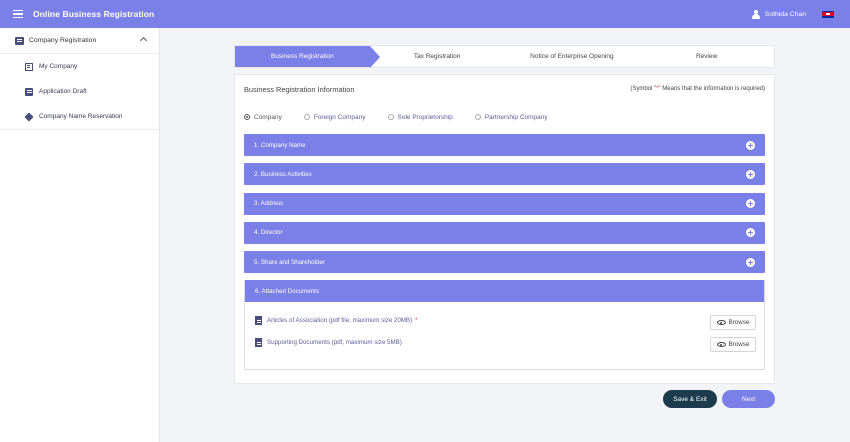 This screenshot has width=850, height=442. What do you see at coordinates (29, 116) in the screenshot?
I see `reservation-icon` at bounding box center [29, 116].